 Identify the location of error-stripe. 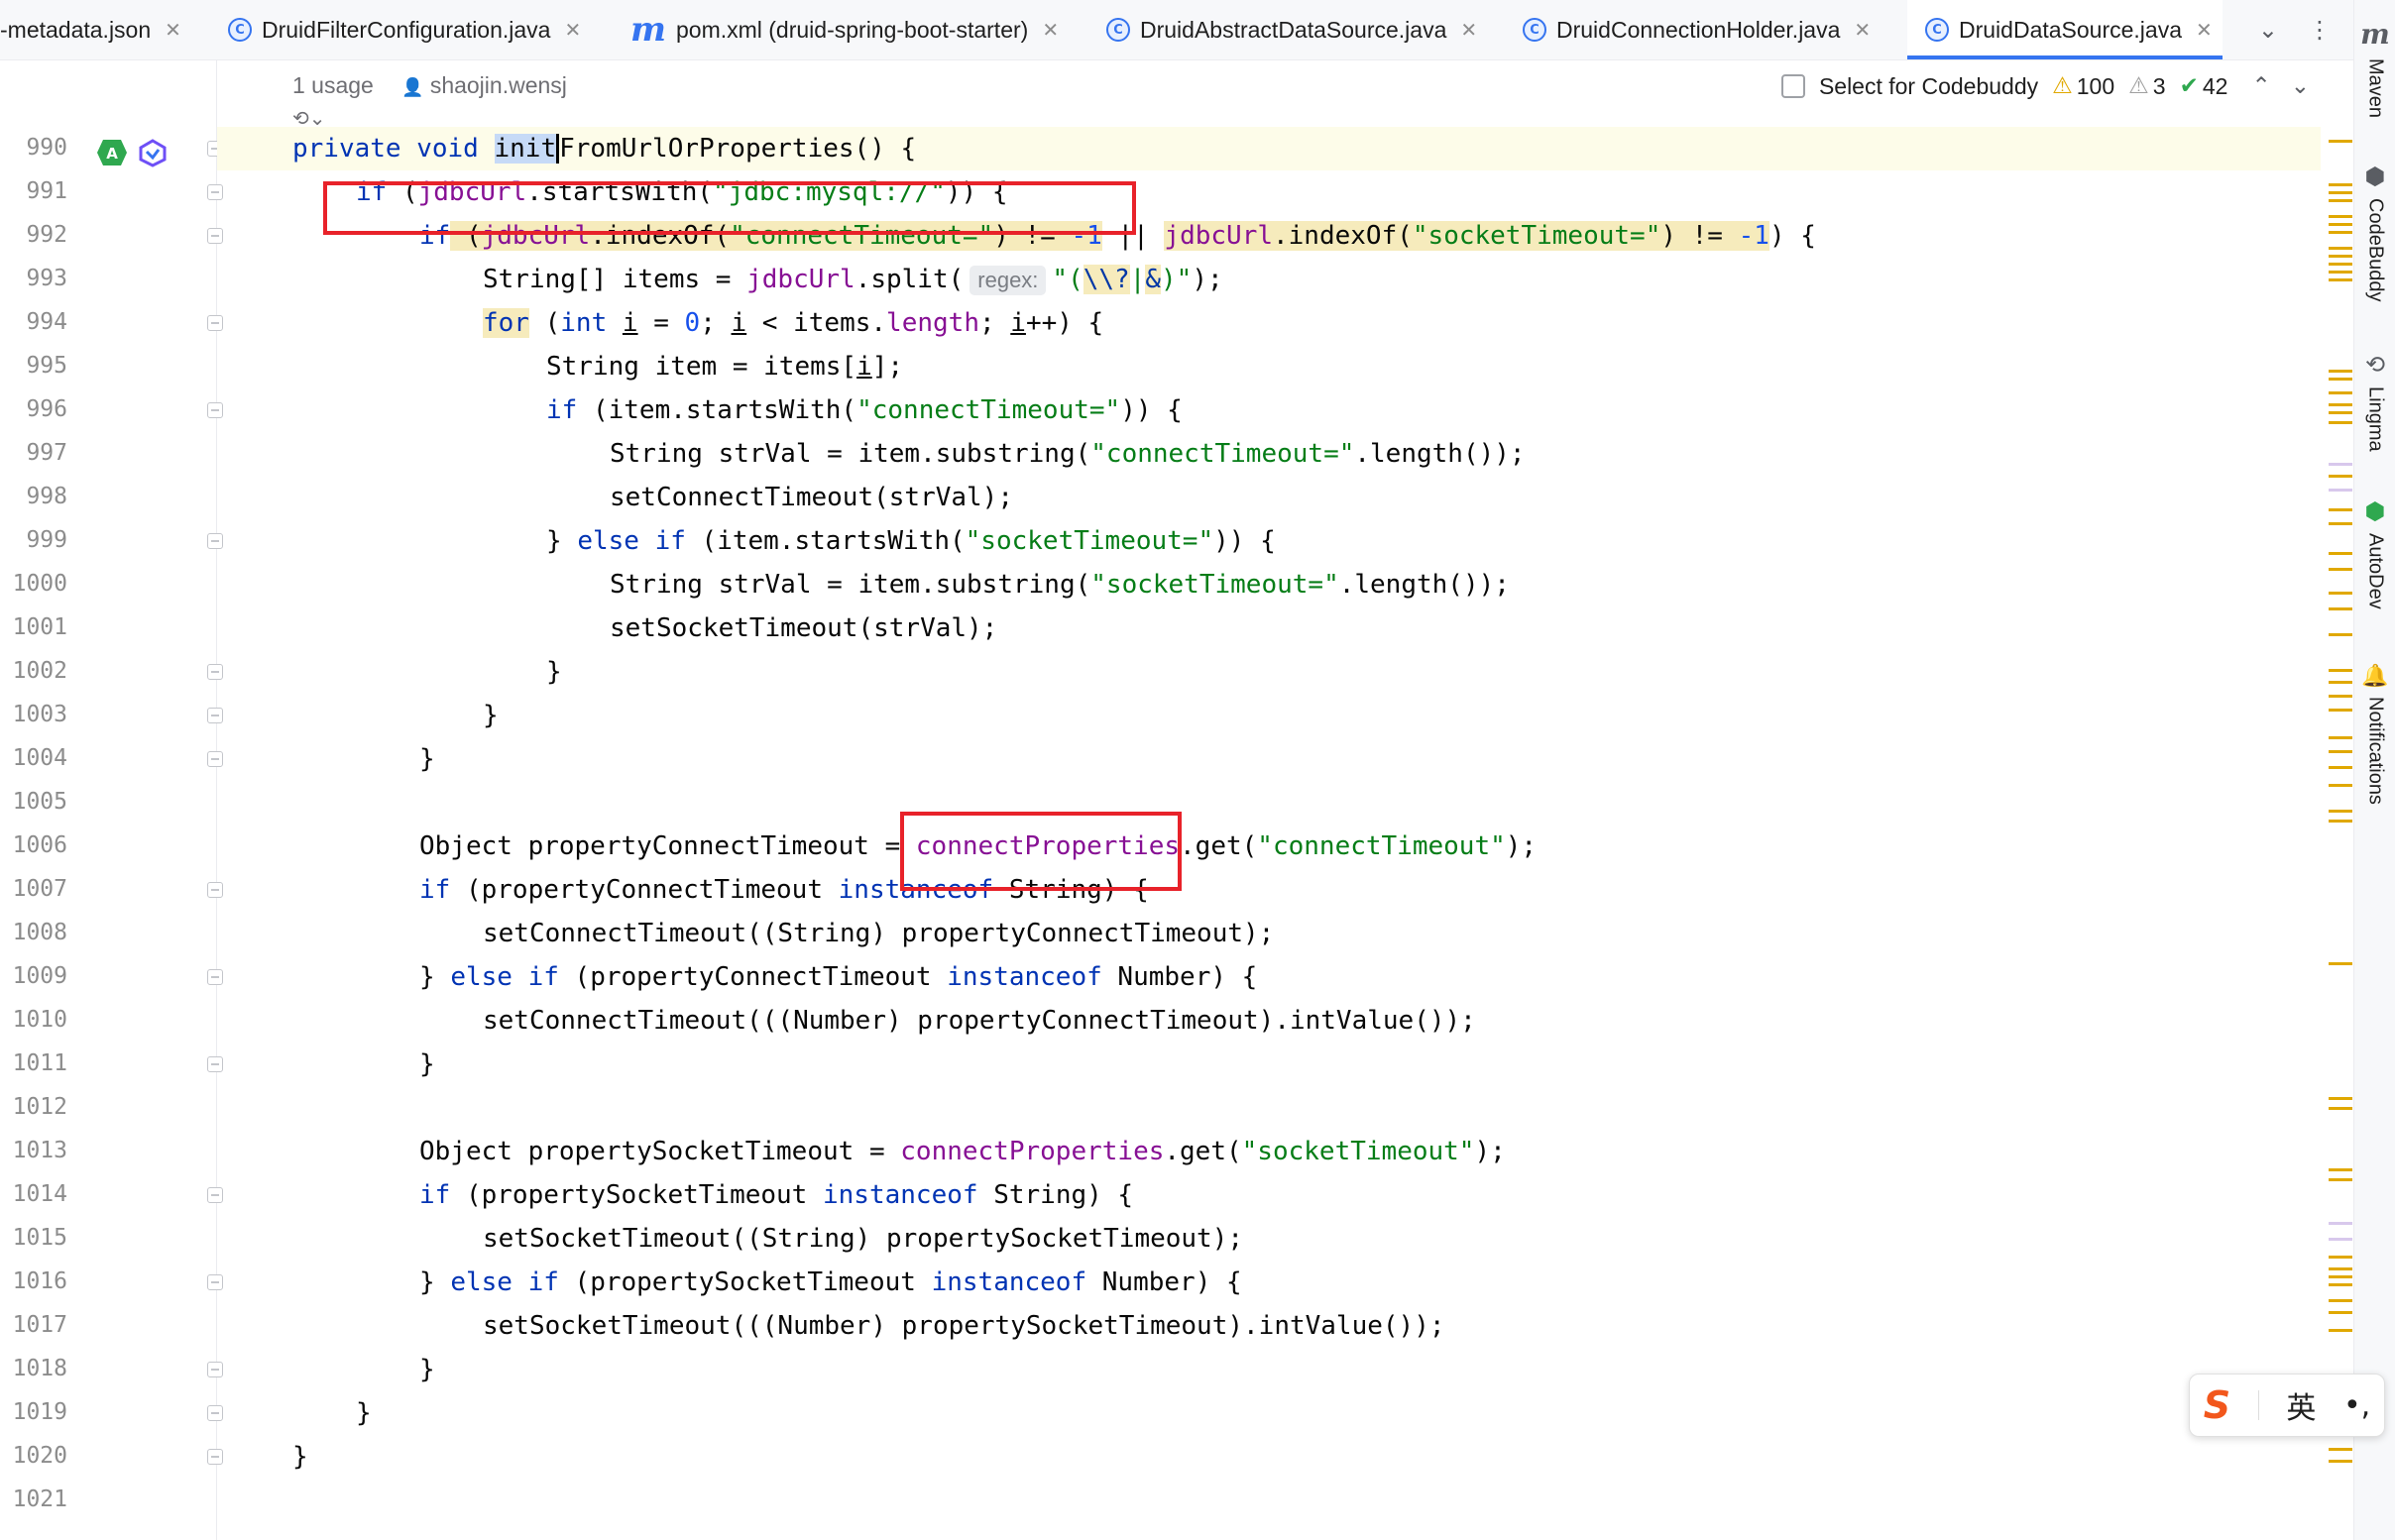
(2336, 800).